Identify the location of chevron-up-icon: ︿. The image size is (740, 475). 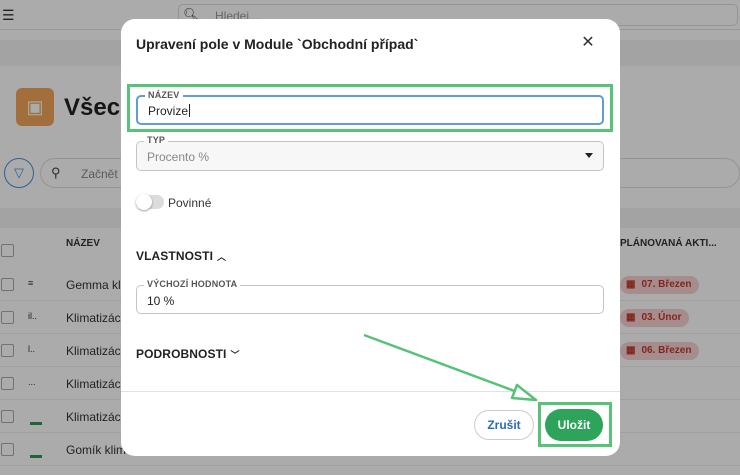
(222, 257).